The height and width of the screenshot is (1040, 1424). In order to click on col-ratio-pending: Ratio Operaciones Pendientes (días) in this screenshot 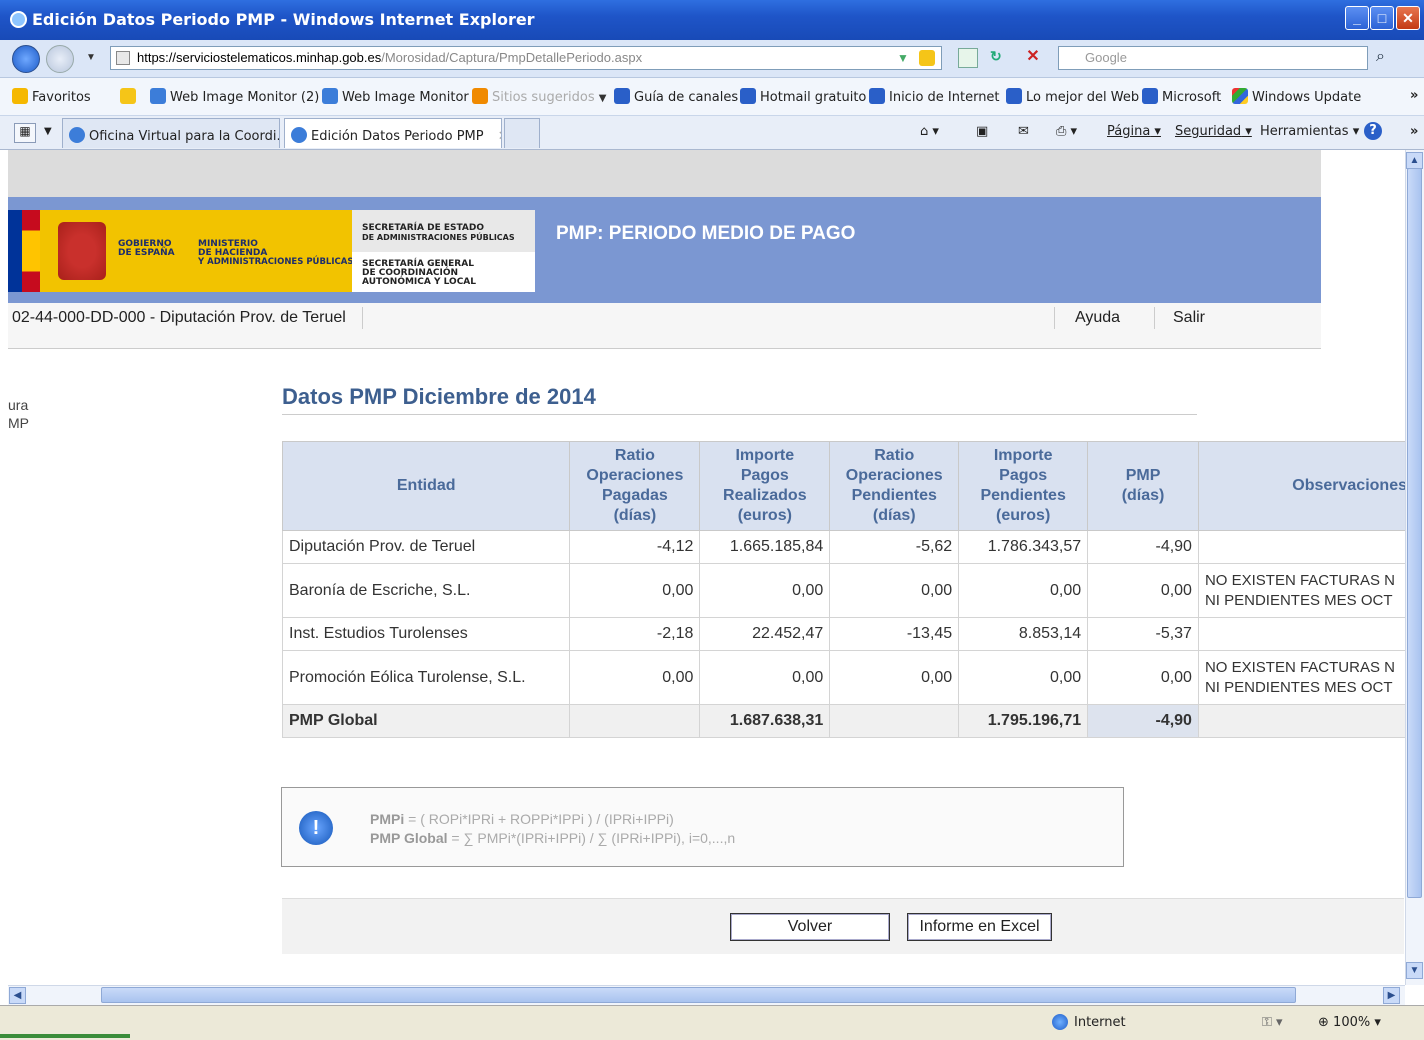, I will do `click(894, 486)`.